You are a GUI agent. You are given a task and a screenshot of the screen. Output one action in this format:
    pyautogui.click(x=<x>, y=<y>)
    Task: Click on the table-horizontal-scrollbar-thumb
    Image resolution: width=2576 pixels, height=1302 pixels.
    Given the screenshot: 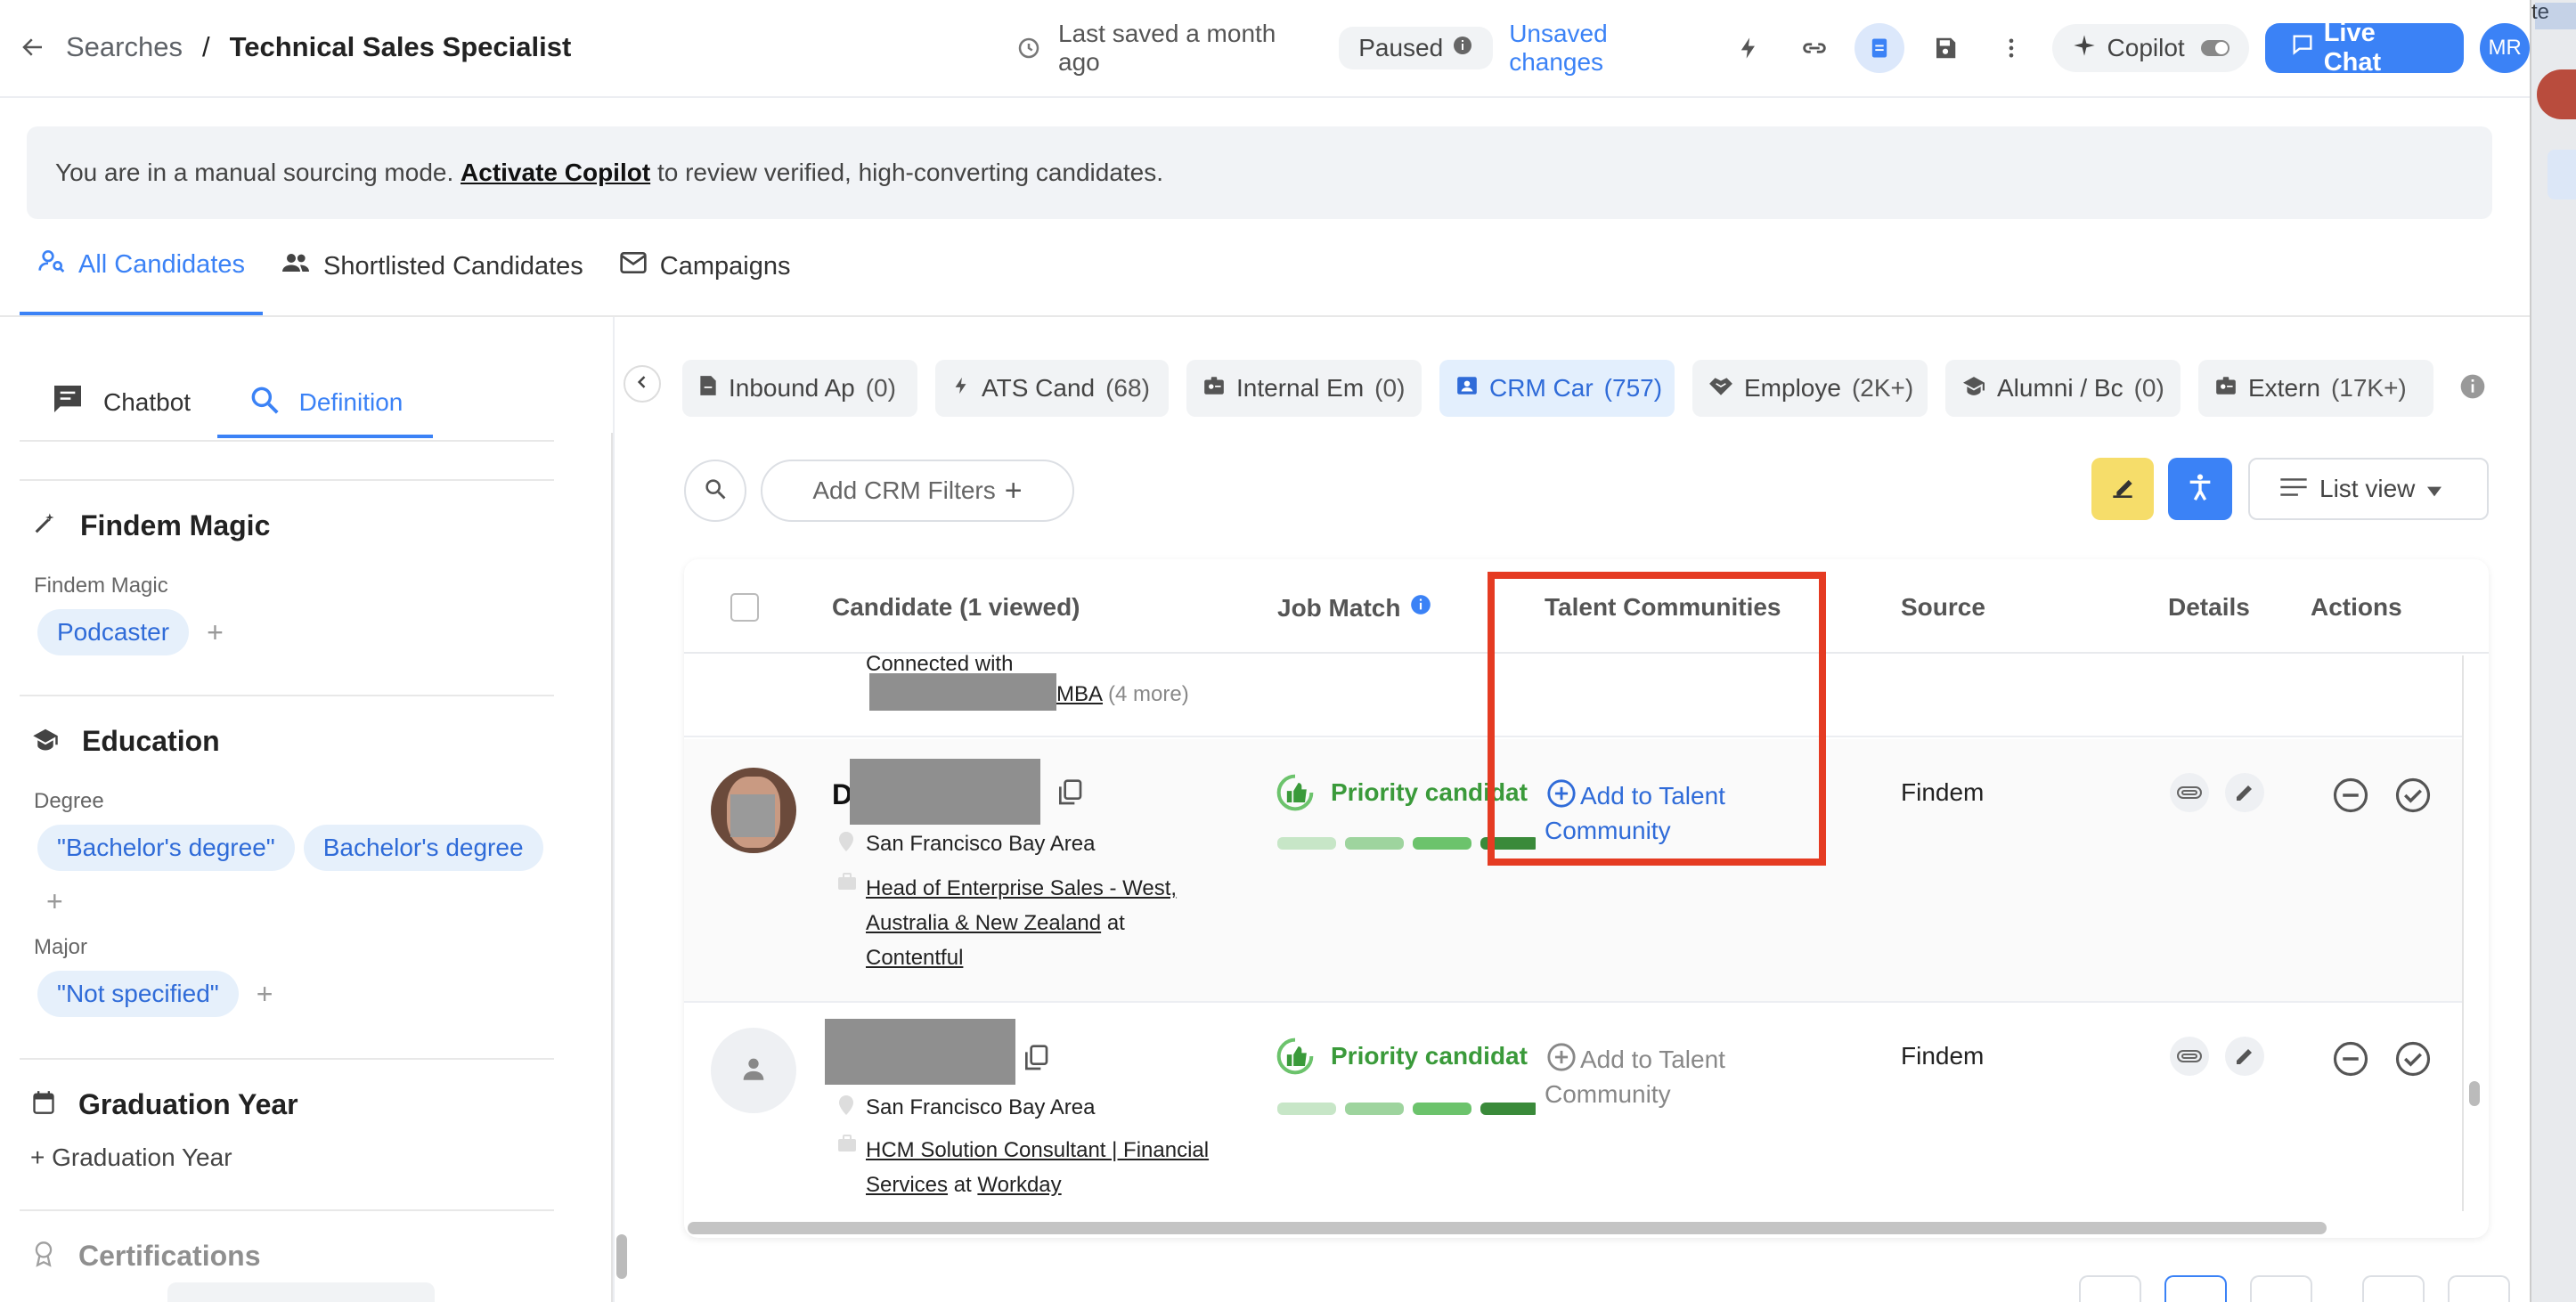 What is the action you would take?
    pyautogui.click(x=1507, y=1228)
    